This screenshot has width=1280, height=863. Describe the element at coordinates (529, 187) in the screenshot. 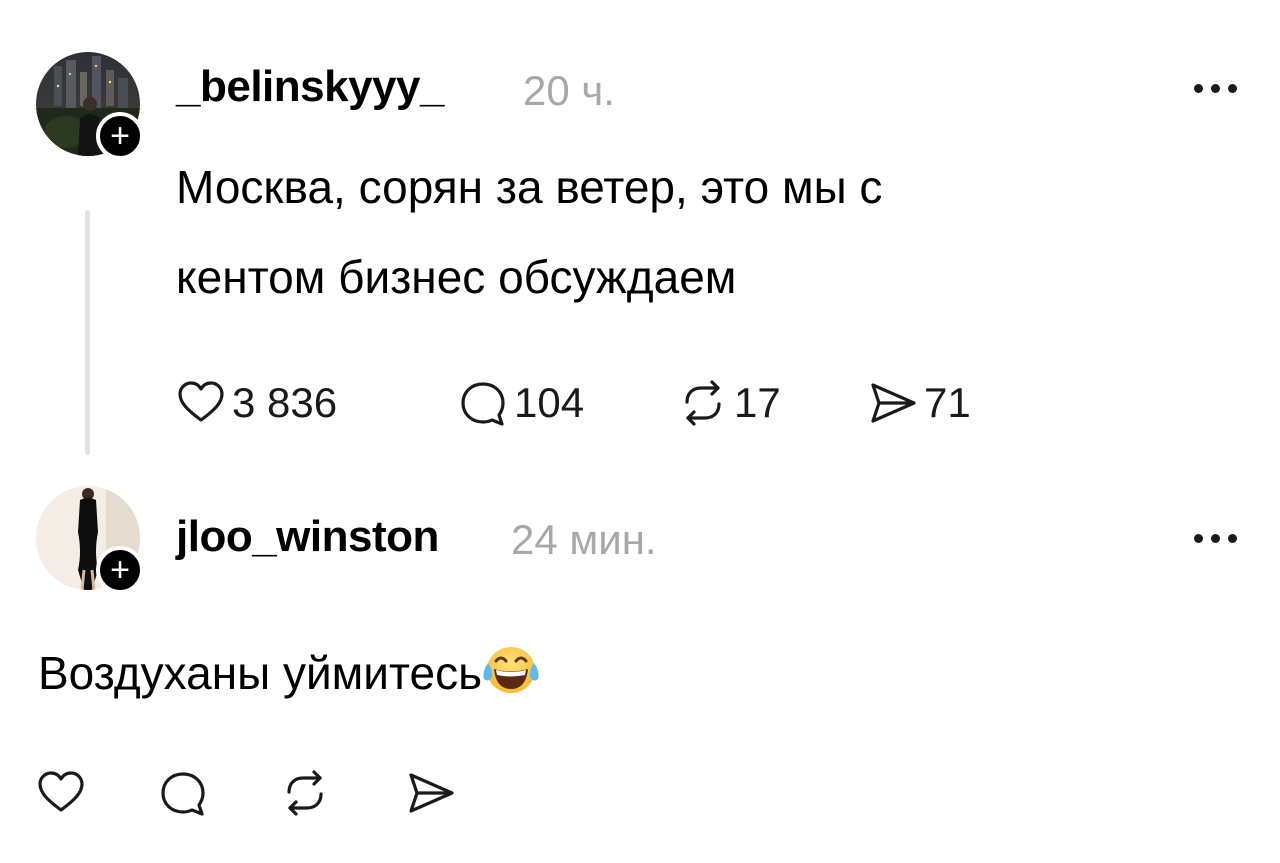

I see `post-text-line-1: Москва, сорян за ветер, это мы с` at that location.